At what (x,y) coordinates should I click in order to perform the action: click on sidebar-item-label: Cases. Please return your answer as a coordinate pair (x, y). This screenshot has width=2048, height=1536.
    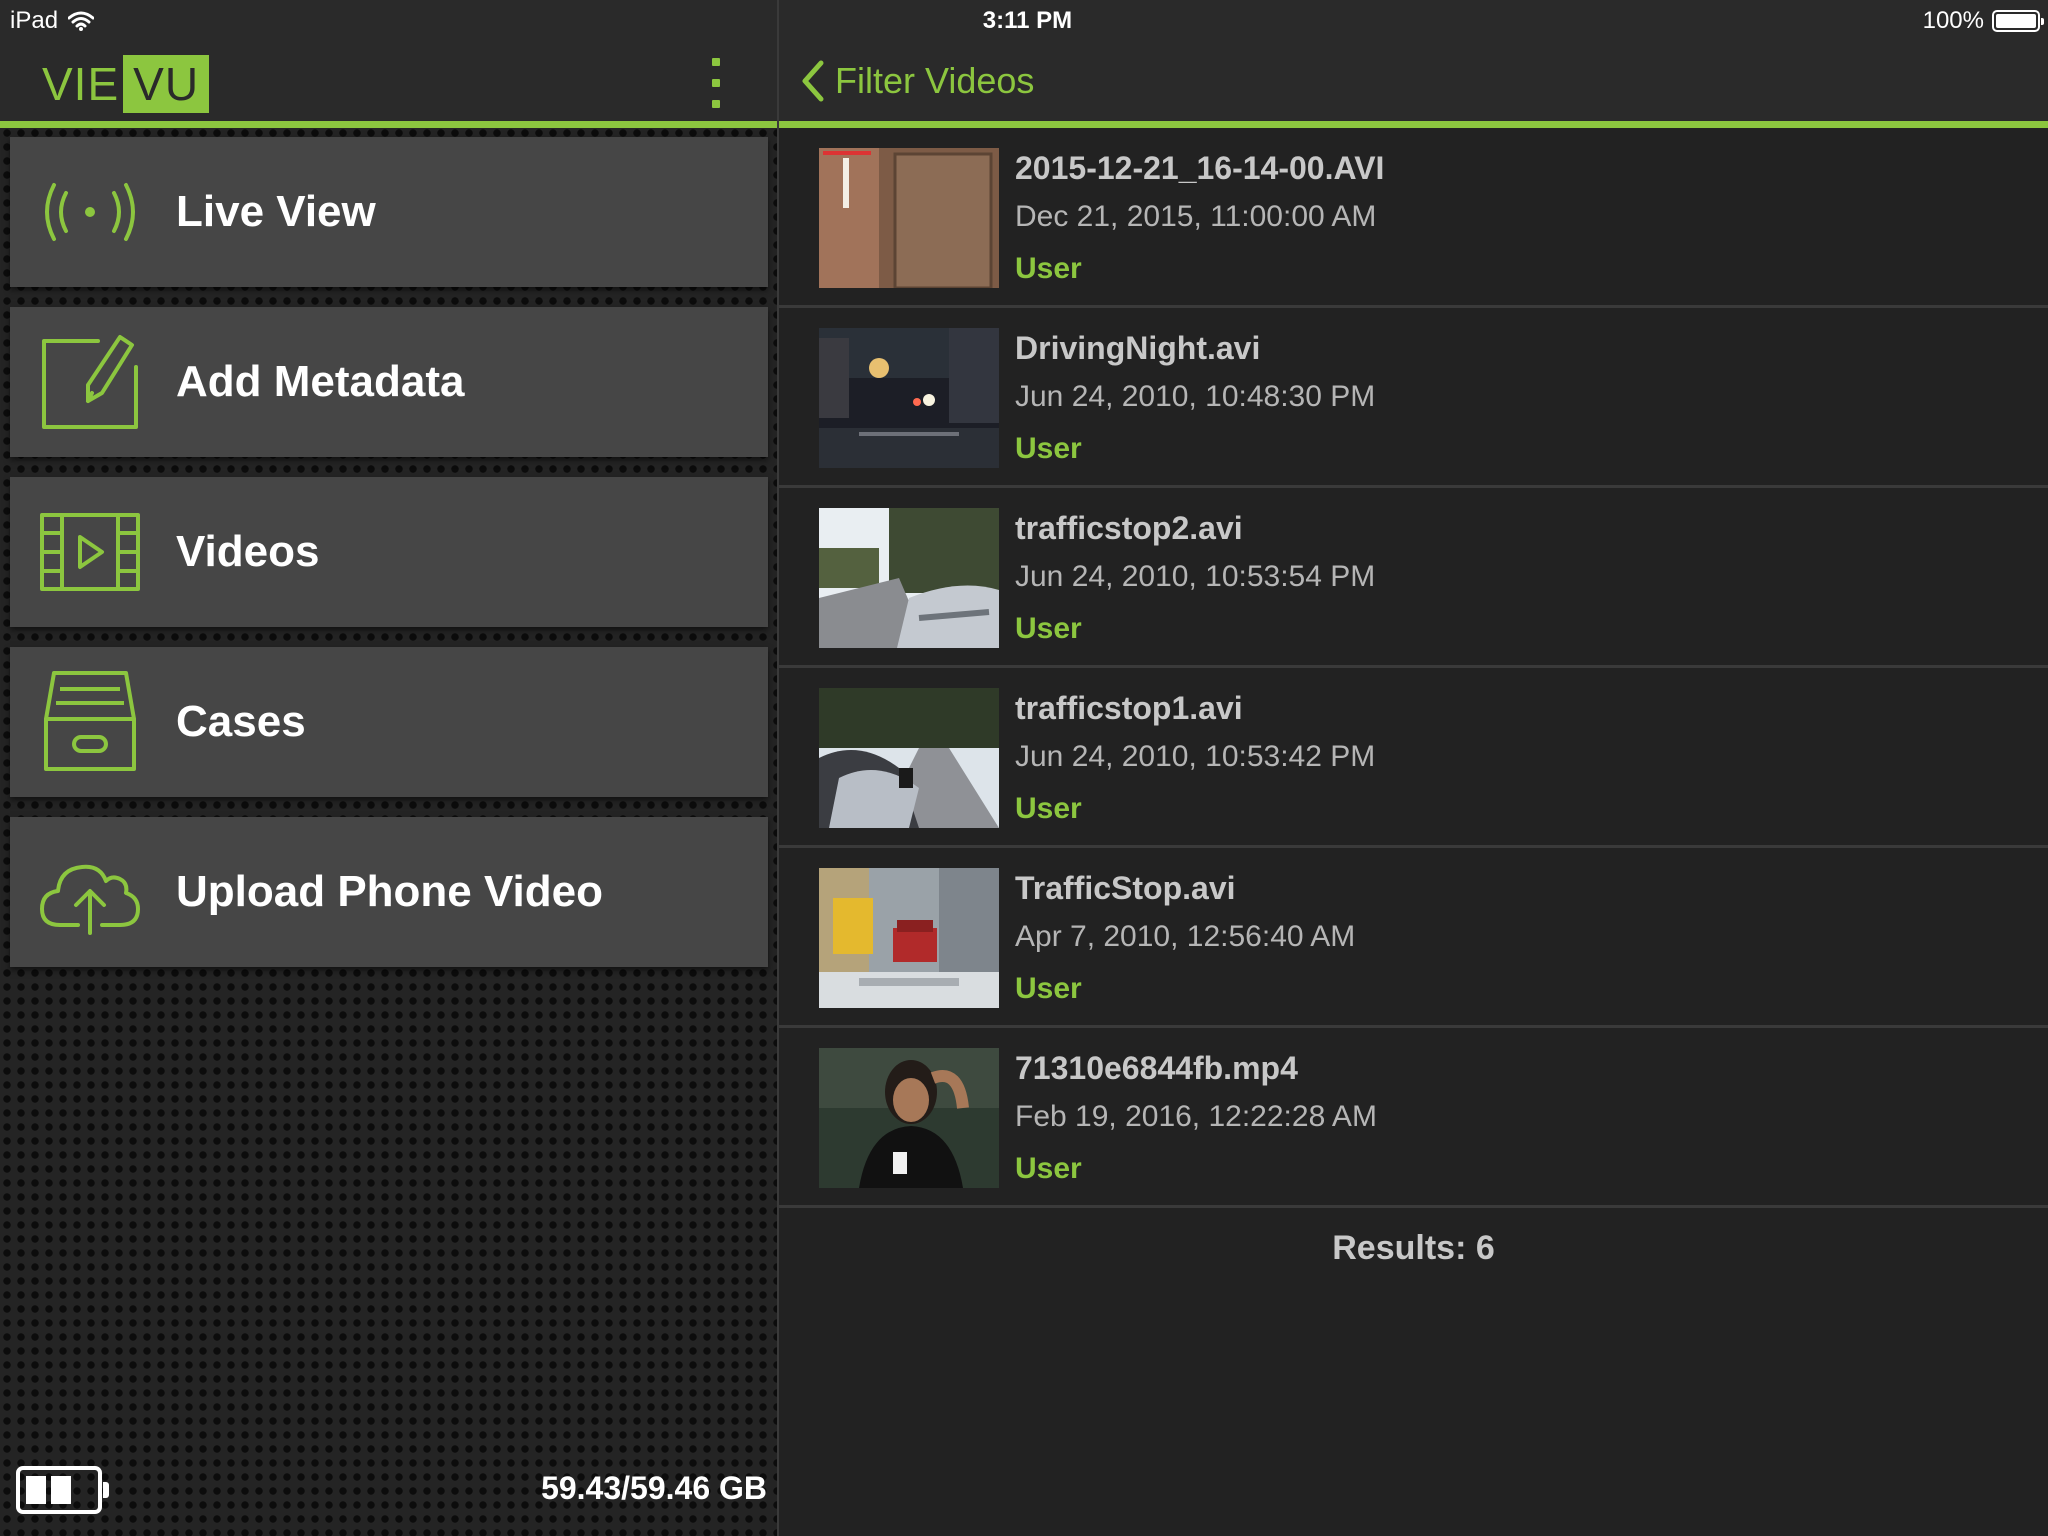
    Looking at the image, I should click on (241, 721).